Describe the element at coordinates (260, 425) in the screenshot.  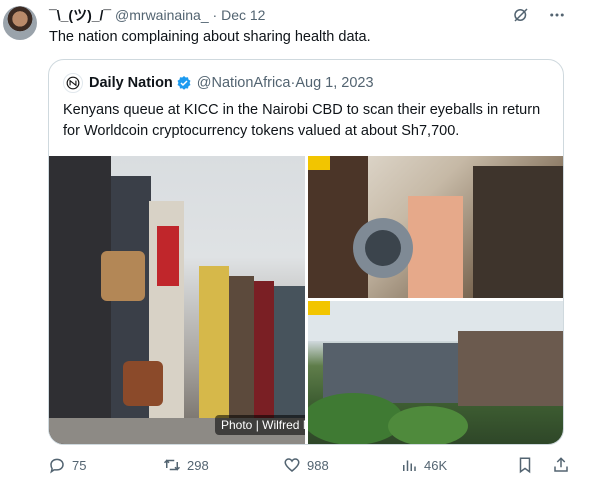
I see `photo-credit: Photo | Wilfred N` at that location.